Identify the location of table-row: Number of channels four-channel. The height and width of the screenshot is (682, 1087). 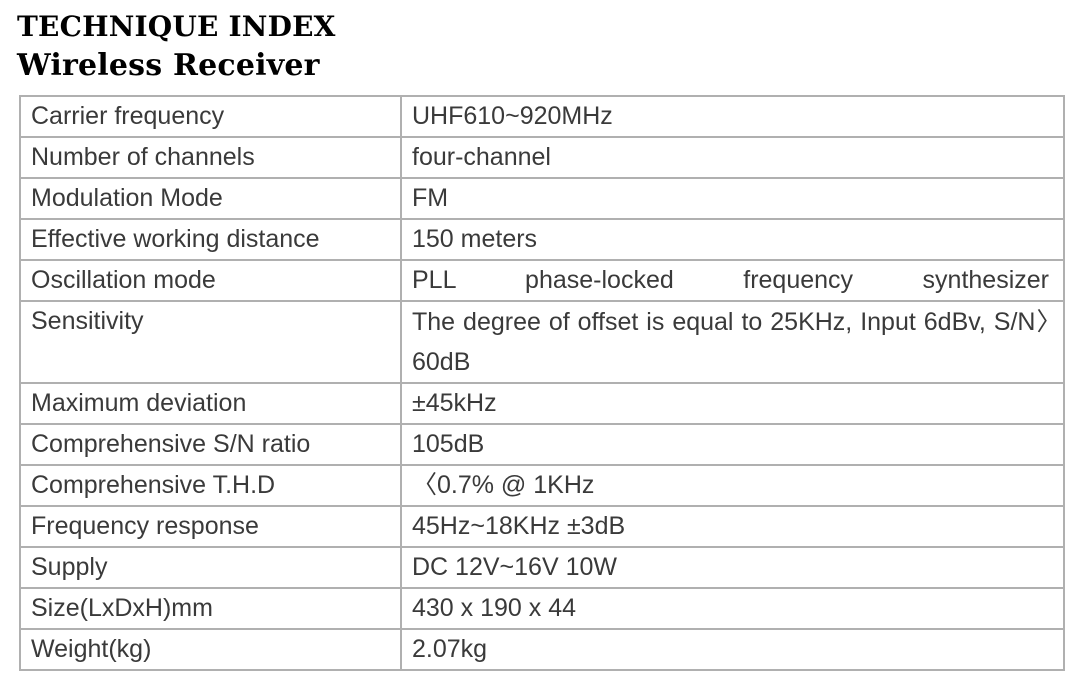
(542, 157).